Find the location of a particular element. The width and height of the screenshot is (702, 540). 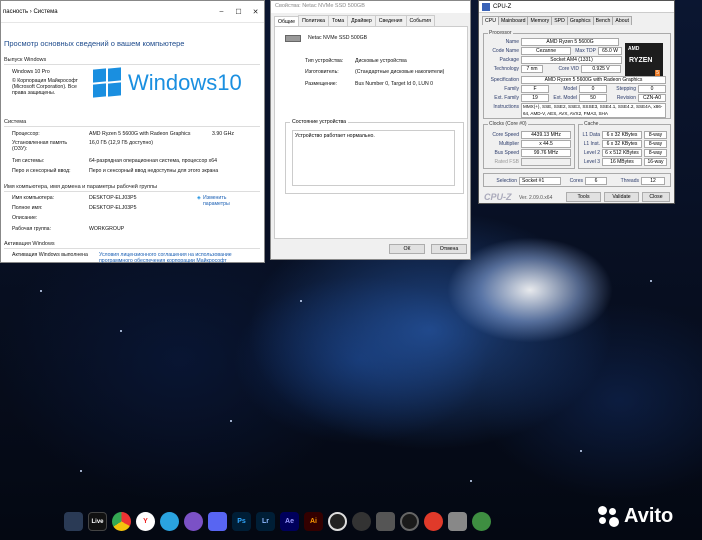

full-name-value: DESKTOP-ELJ03P5 is located at coordinates (113, 208).